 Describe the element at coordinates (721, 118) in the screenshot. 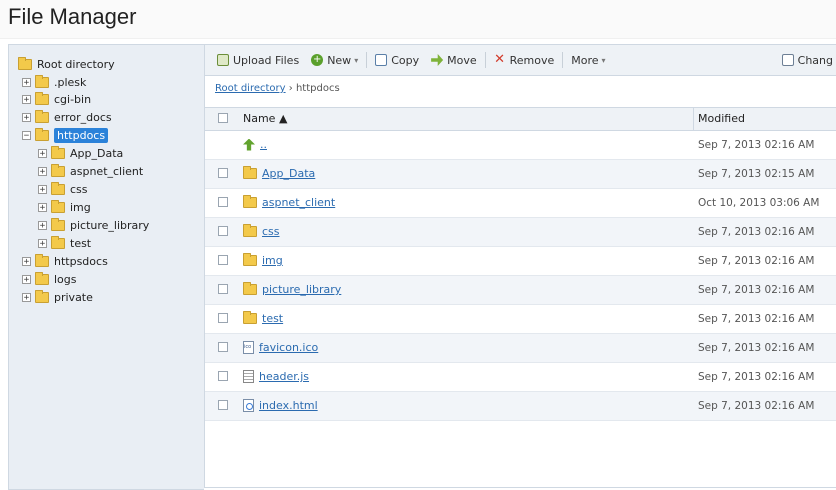

I see `column-header-modified: Modified` at that location.